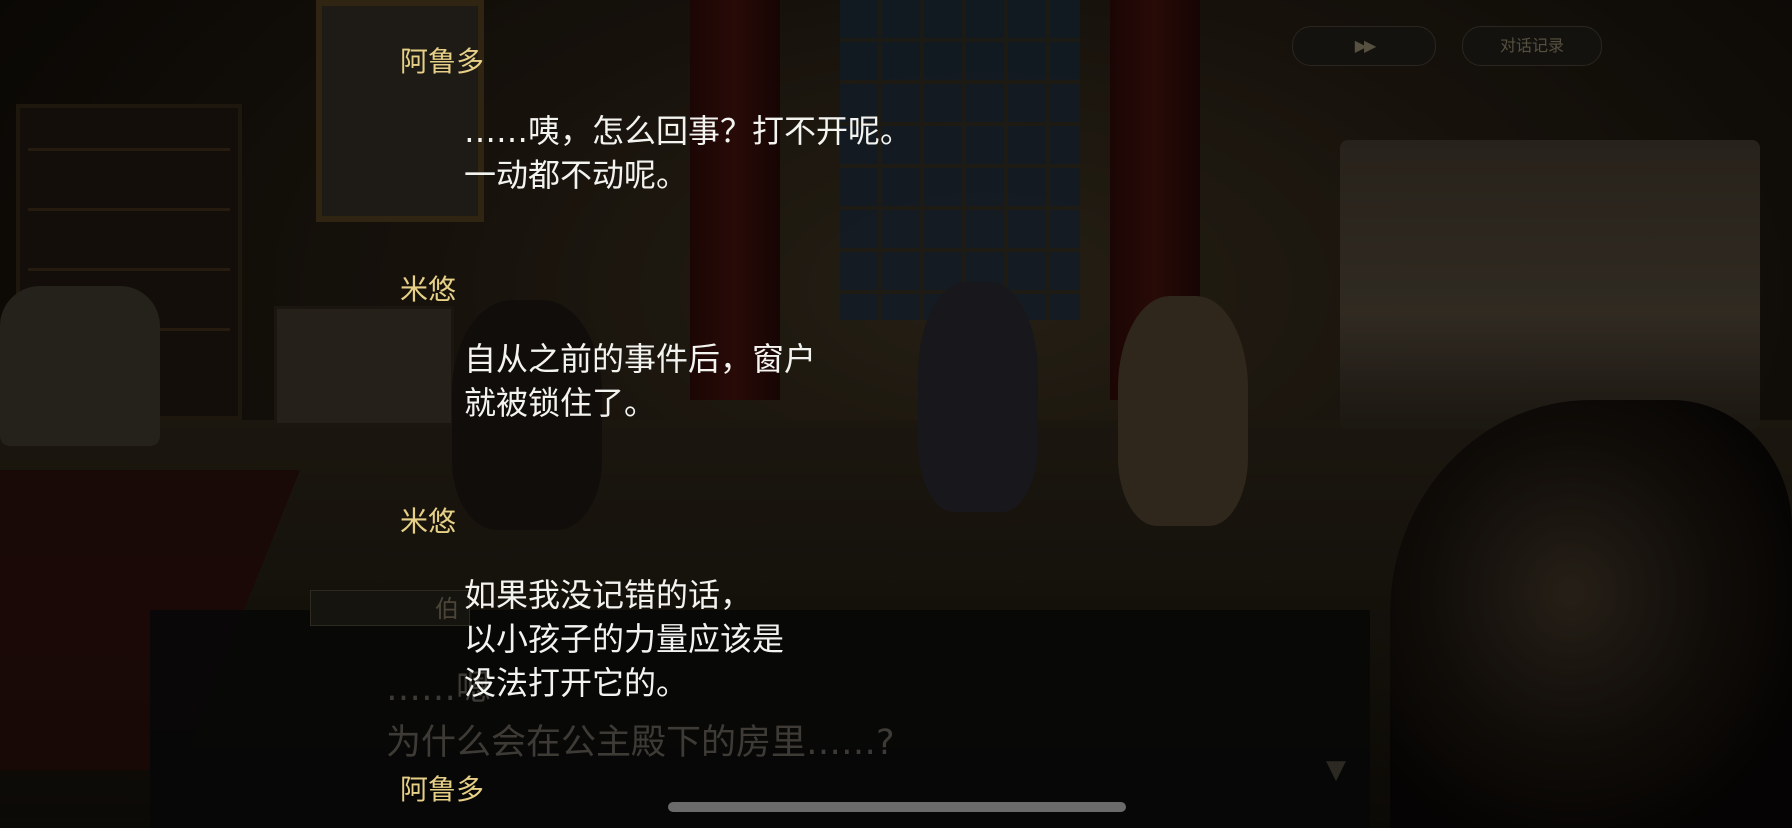  What do you see at coordinates (640, 359) in the screenshot?
I see `backlog-line: 自从之前的事件后，窗户` at bounding box center [640, 359].